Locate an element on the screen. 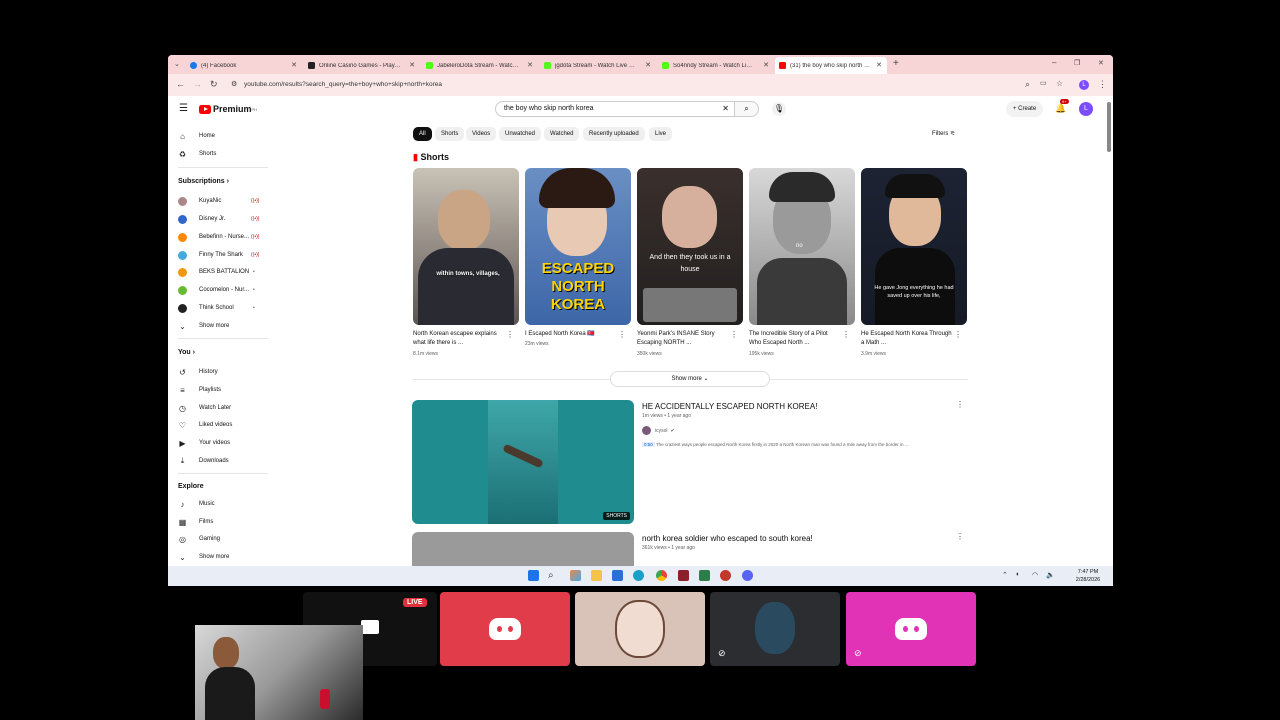  sidebar-item-films: ▦ Films is located at coordinates (196, 522).